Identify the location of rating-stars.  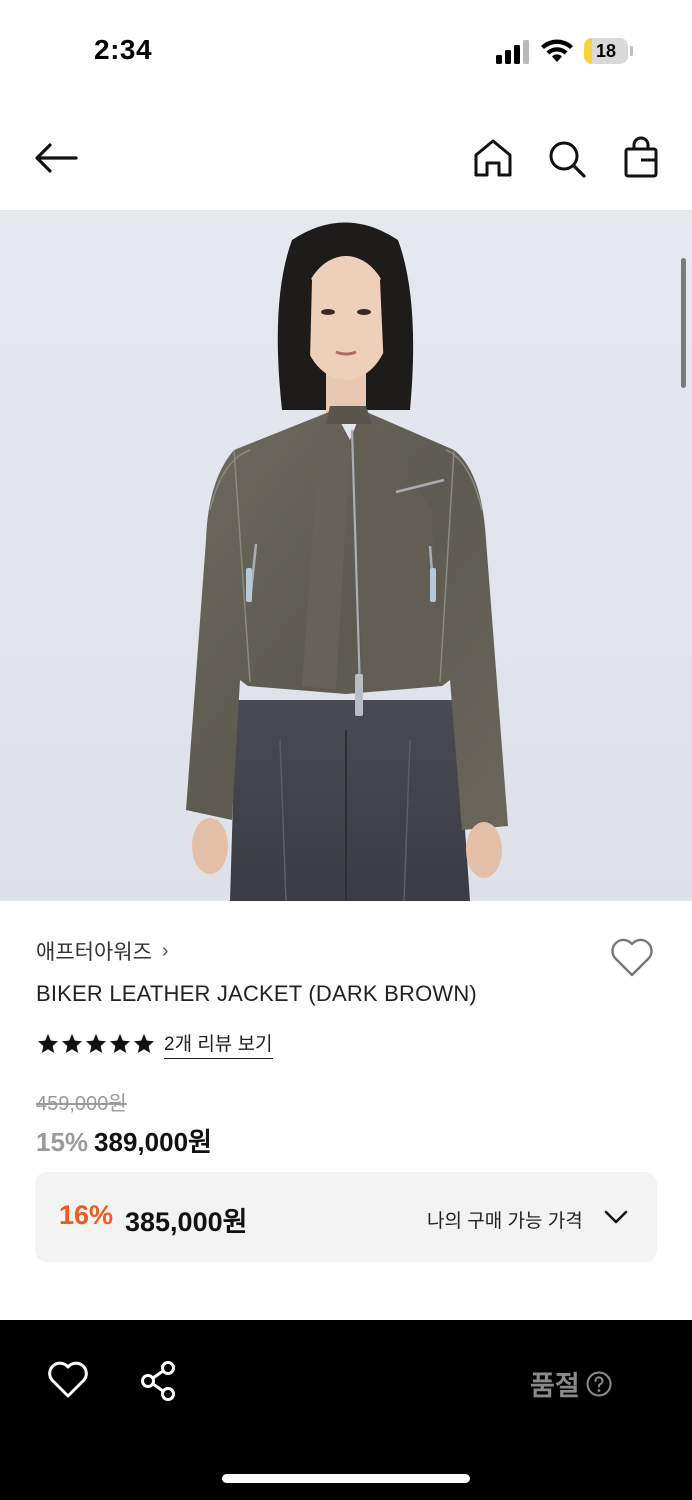
(96, 1044).